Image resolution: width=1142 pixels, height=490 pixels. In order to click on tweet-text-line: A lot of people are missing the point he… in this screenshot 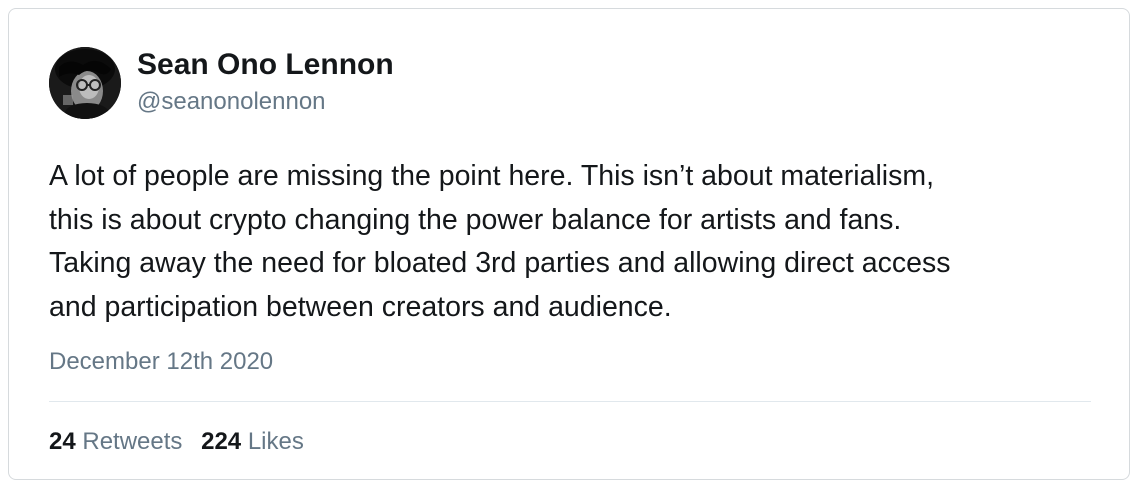, I will do `click(492, 176)`.